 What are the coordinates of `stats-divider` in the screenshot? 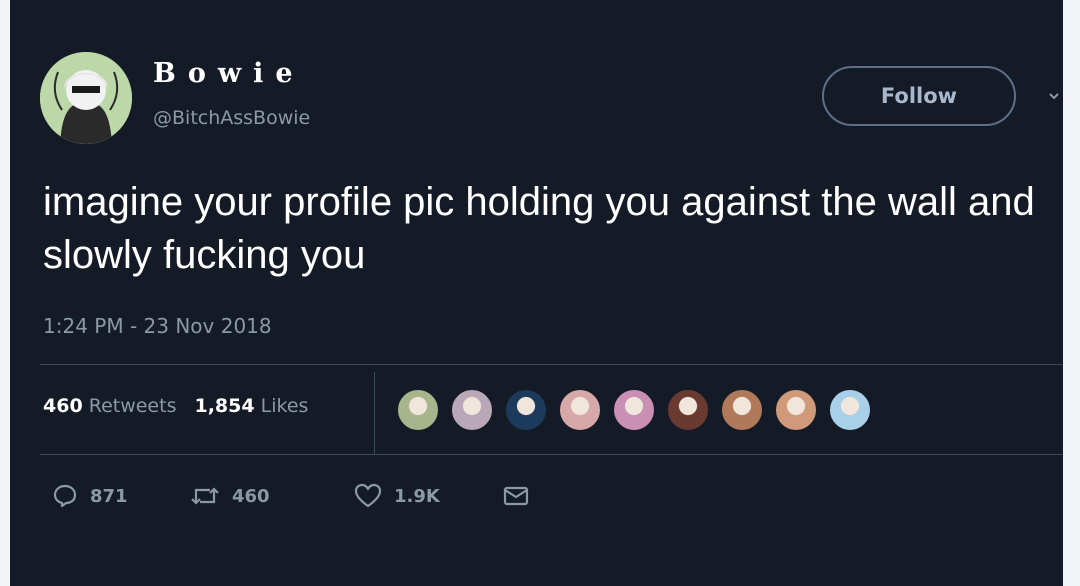 It's located at (374, 413).